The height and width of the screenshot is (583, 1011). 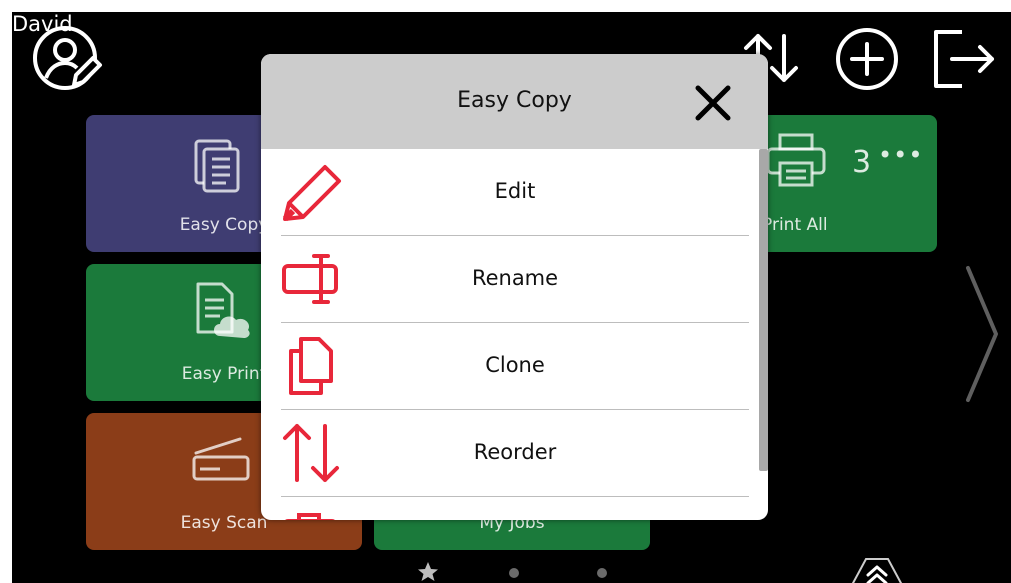 What do you see at coordinates (217, 166) in the screenshot?
I see `document-currency-icon` at bounding box center [217, 166].